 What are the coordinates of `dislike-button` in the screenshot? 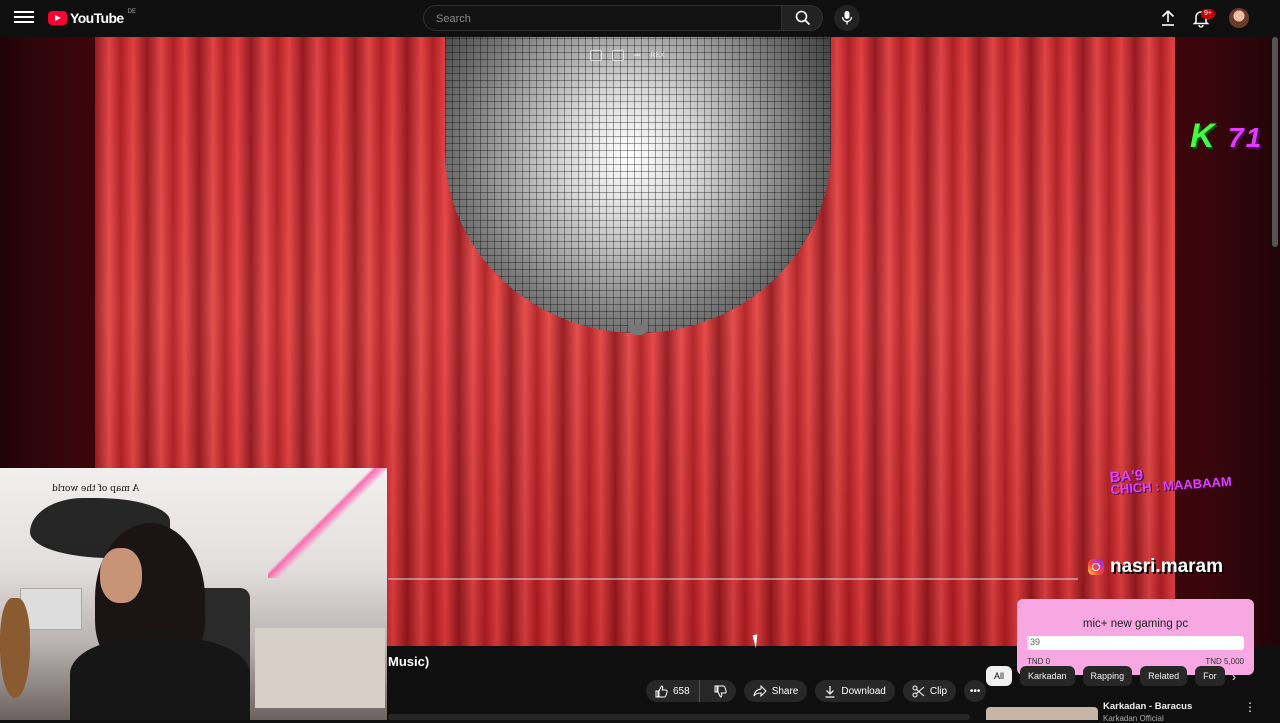 It's located at (720, 691).